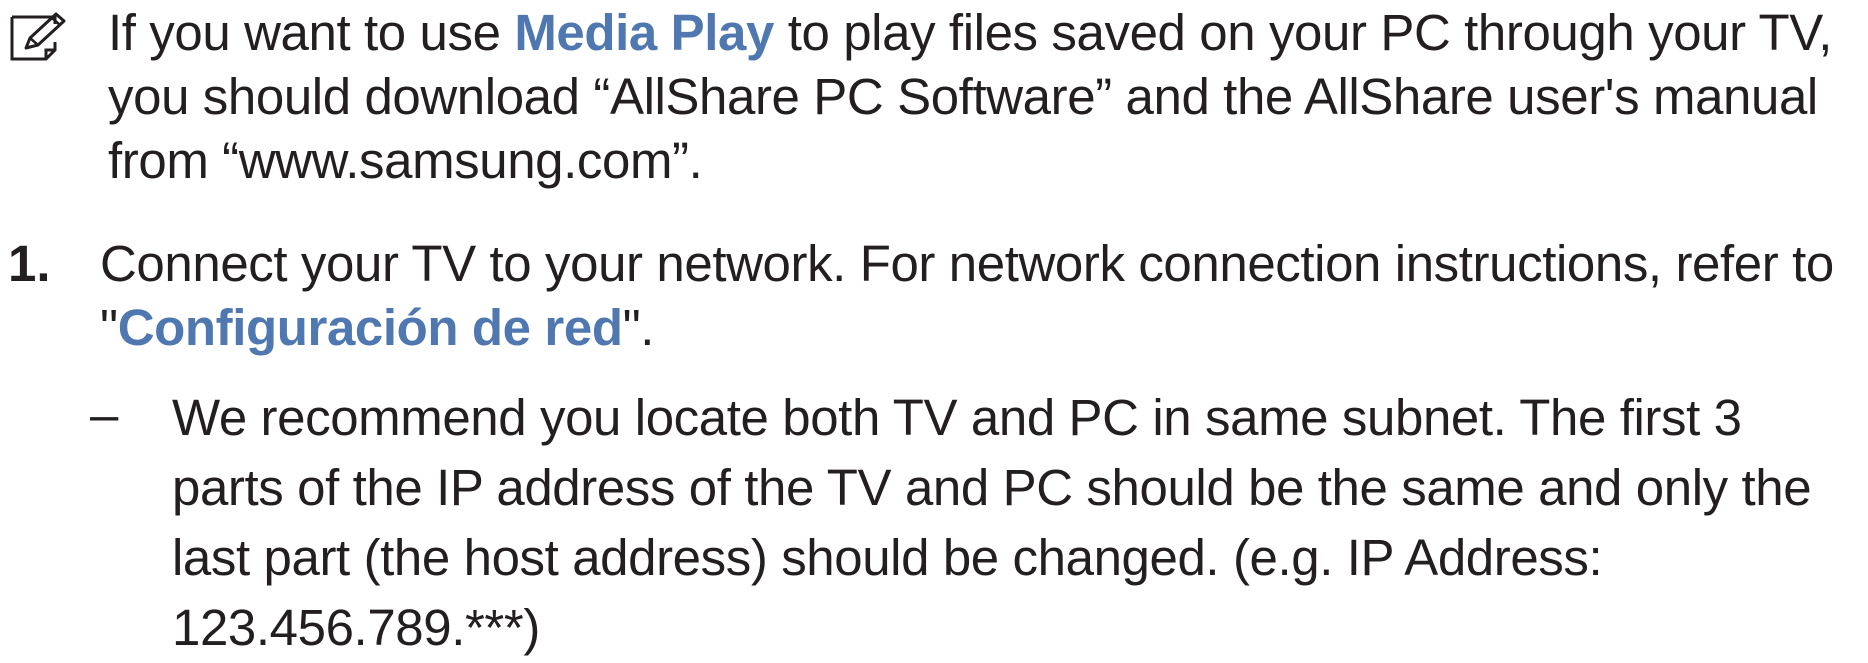 Image resolution: width=1868 pixels, height=663 pixels. Describe the element at coordinates (38, 36) in the screenshot. I see `note-pencil-icon` at that location.